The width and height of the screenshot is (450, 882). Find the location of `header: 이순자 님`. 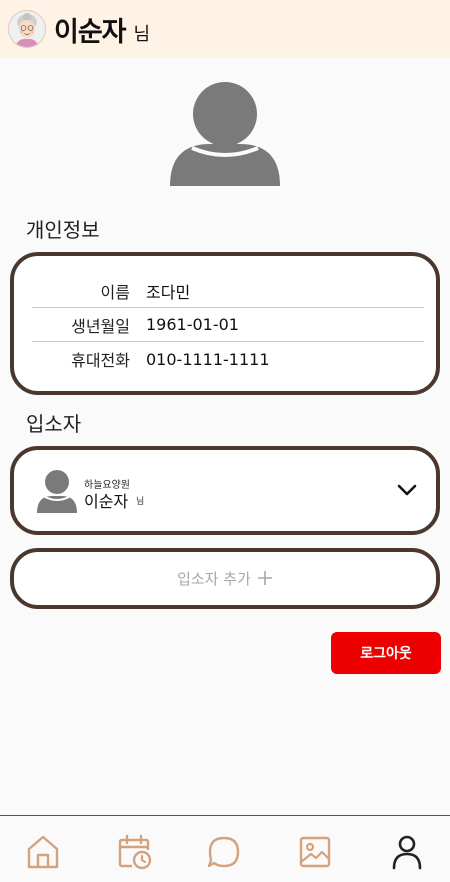

header: 이순자 님 is located at coordinates (225, 29).